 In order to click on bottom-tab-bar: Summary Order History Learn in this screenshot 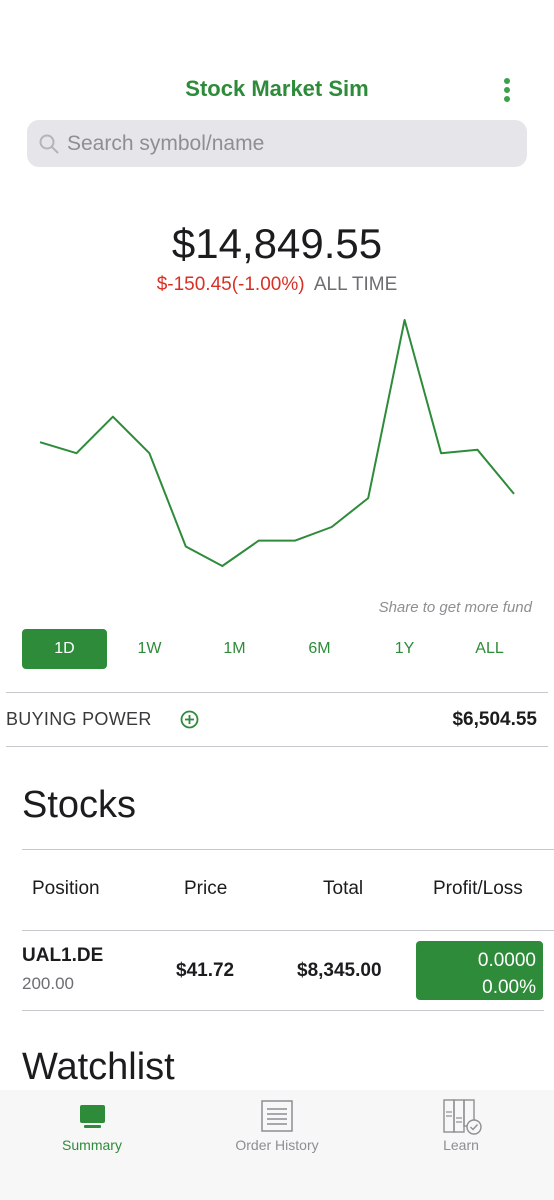, I will do `click(277, 1145)`.